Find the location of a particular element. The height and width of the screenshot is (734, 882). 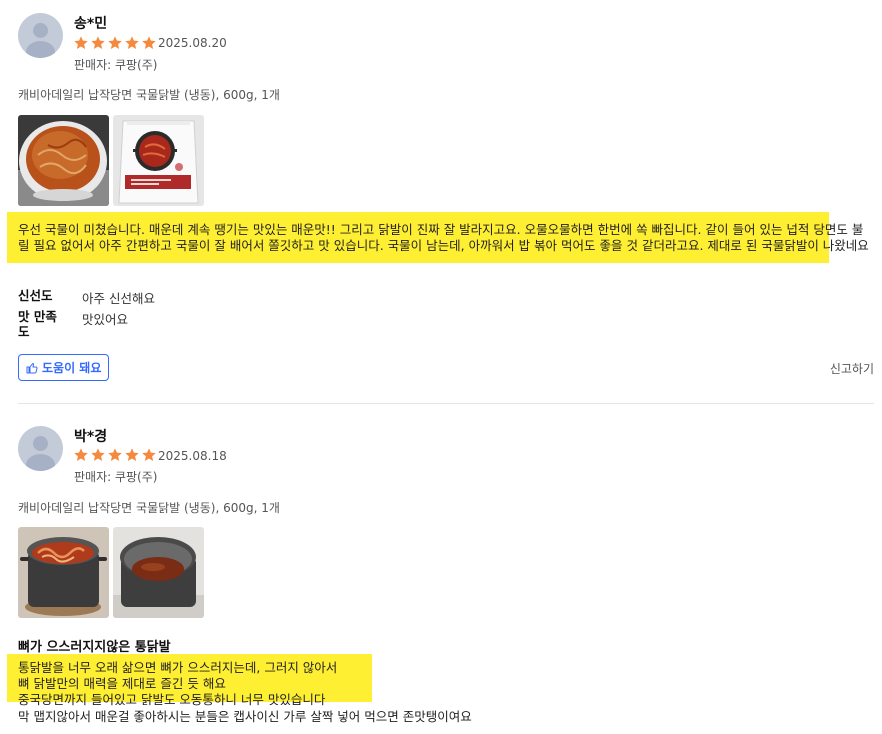

review-line: 중국당면까지 들어있고 닭발도 오동통하니 너무 맛있습니다 is located at coordinates (172, 699).